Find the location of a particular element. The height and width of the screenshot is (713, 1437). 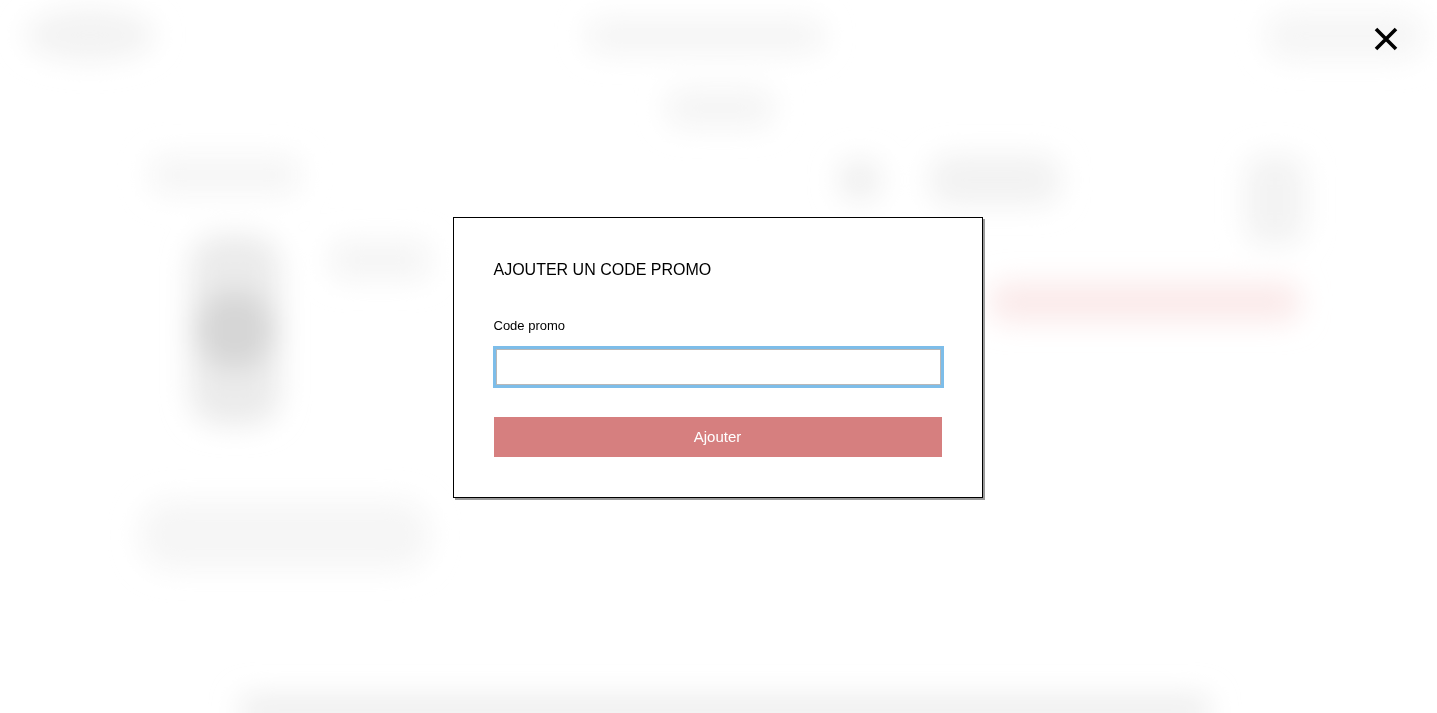

dialog-title: AJOUTER UN CODE PROMO is located at coordinates (603, 270).